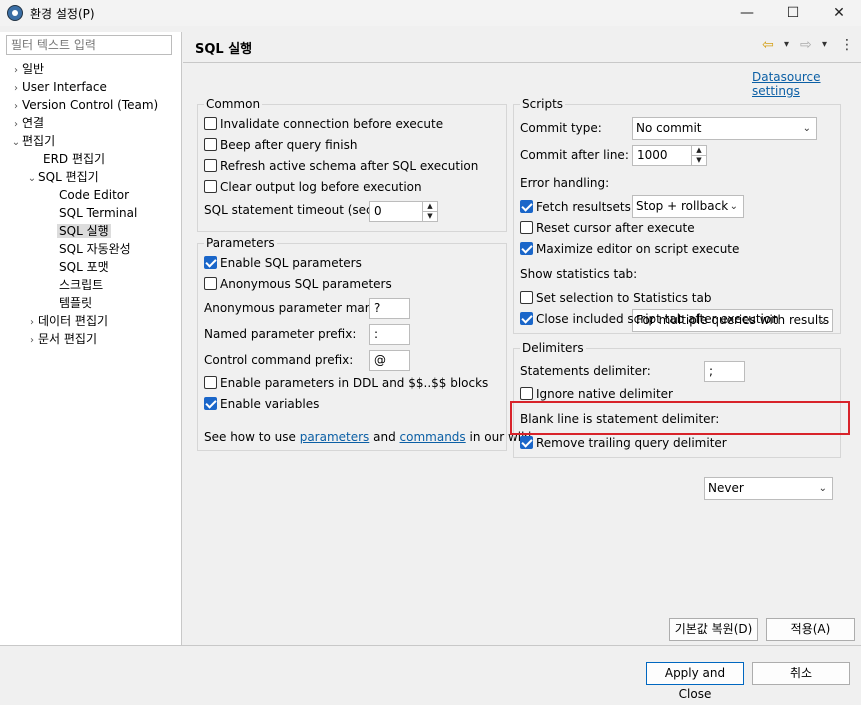 This screenshot has height=705, width=861. Describe the element at coordinates (824, 44) in the screenshot. I see `forward-dropdown-icon: ▾` at that location.